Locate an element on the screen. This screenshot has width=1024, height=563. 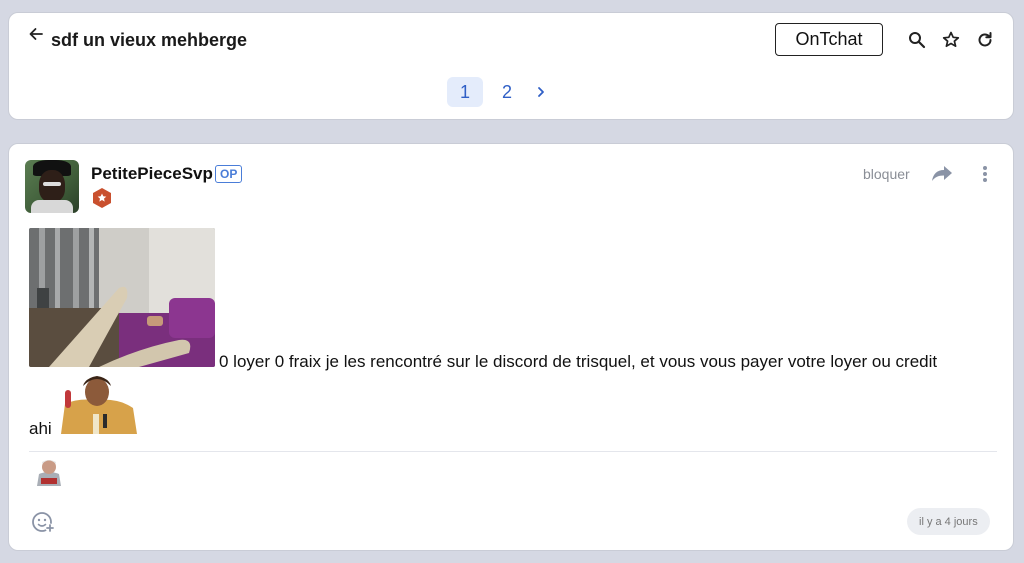
avatar is located at coordinates (52, 186).